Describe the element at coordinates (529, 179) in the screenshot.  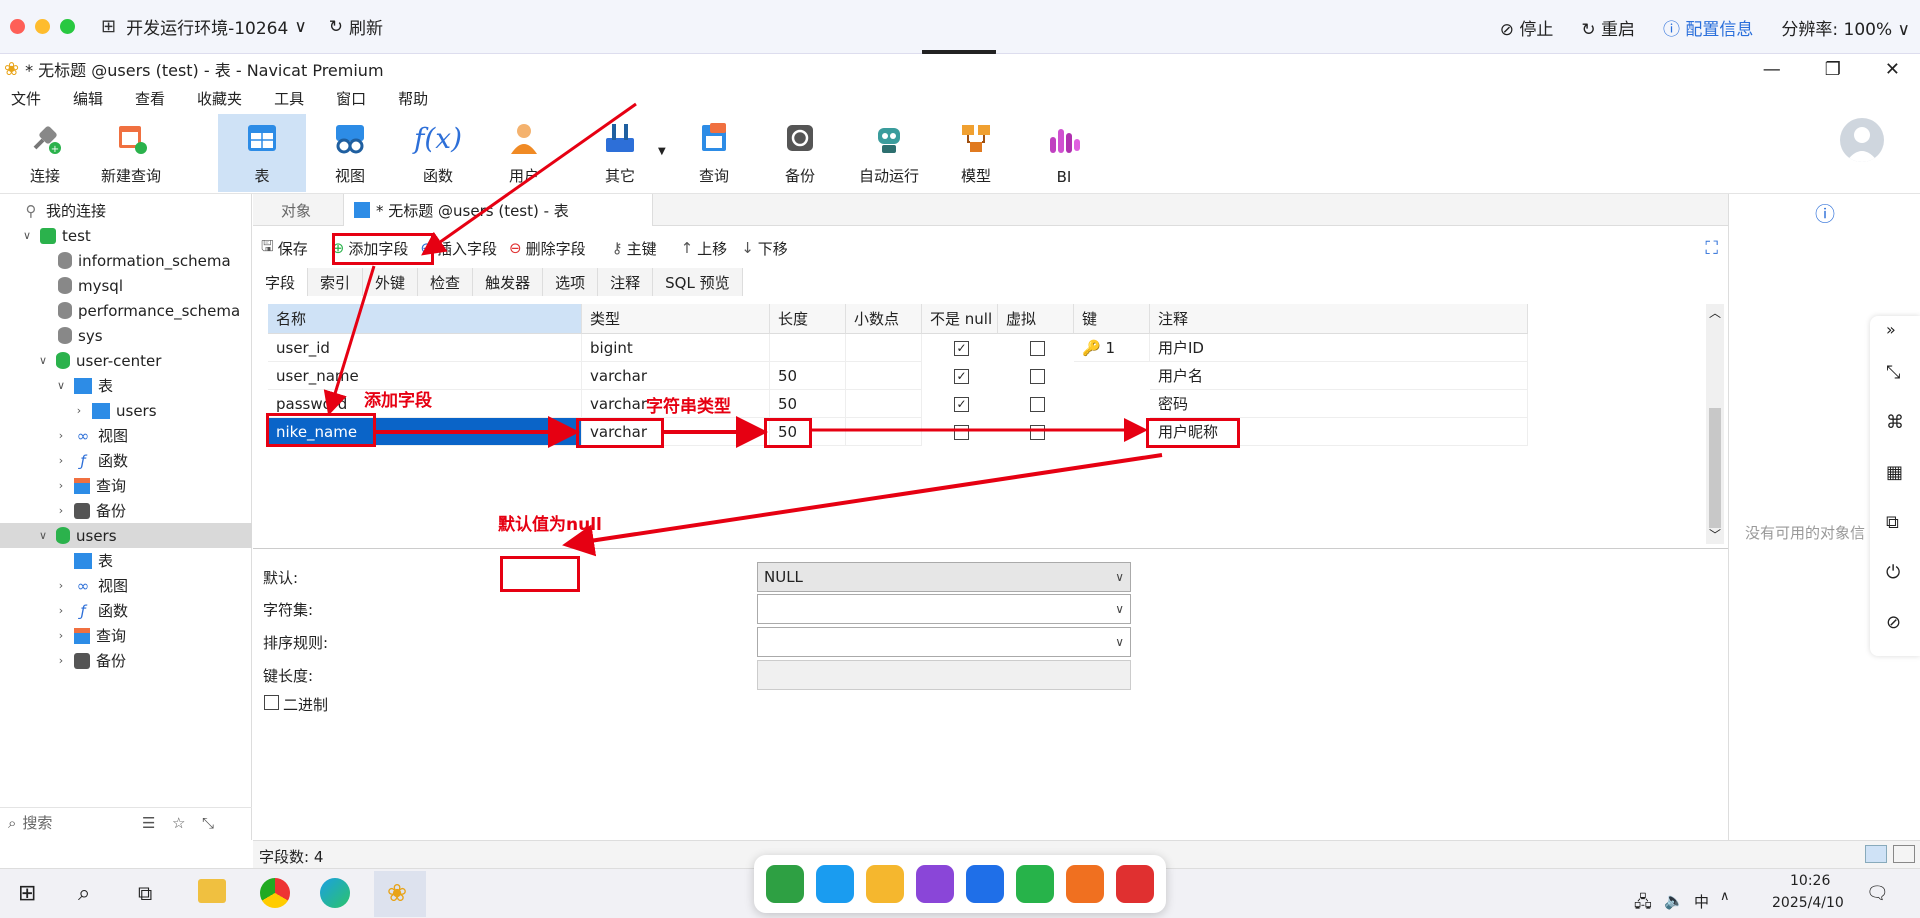
I see `arrow-to-add-field` at that location.